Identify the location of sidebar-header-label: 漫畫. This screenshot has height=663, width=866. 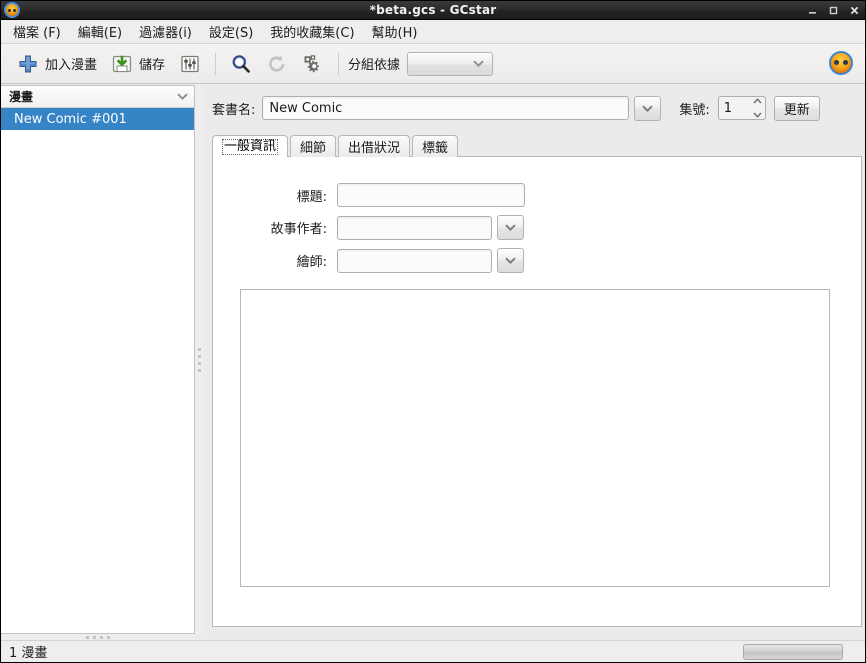
(21, 97).